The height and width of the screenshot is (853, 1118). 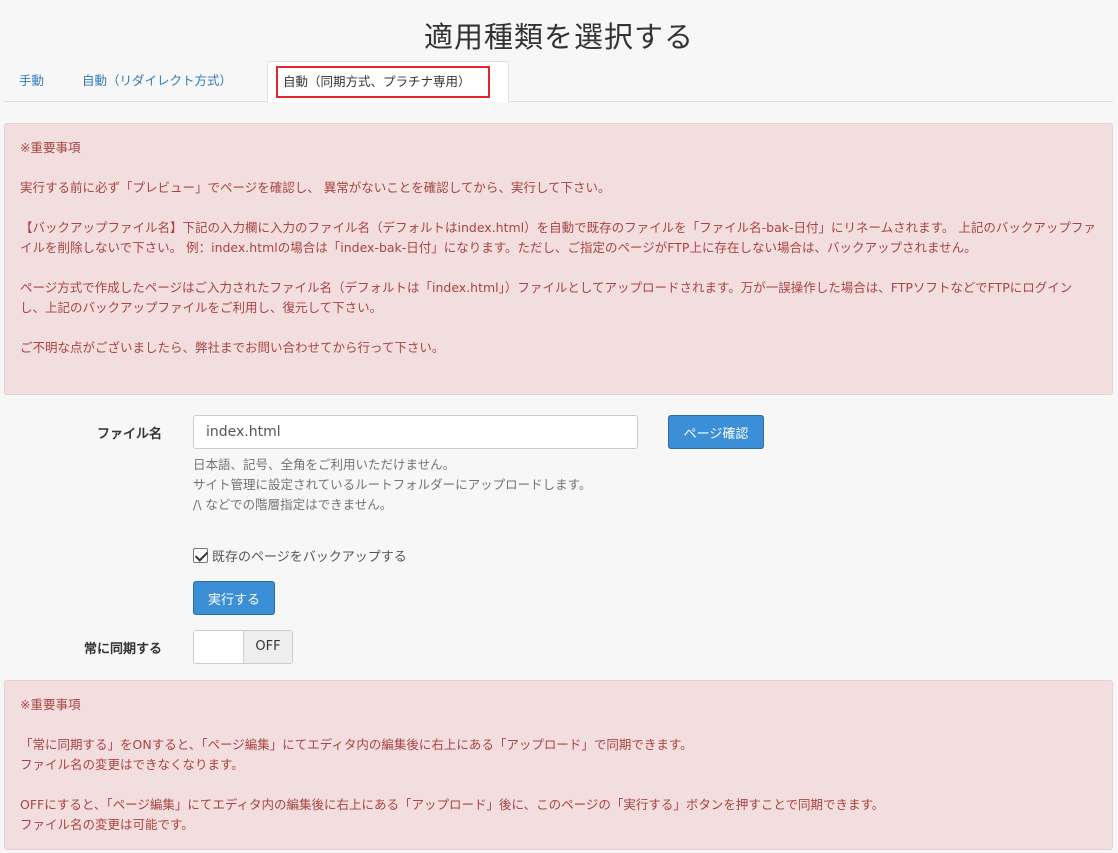 I want to click on page-title: 適用種類を選択する, so click(x=558, y=37).